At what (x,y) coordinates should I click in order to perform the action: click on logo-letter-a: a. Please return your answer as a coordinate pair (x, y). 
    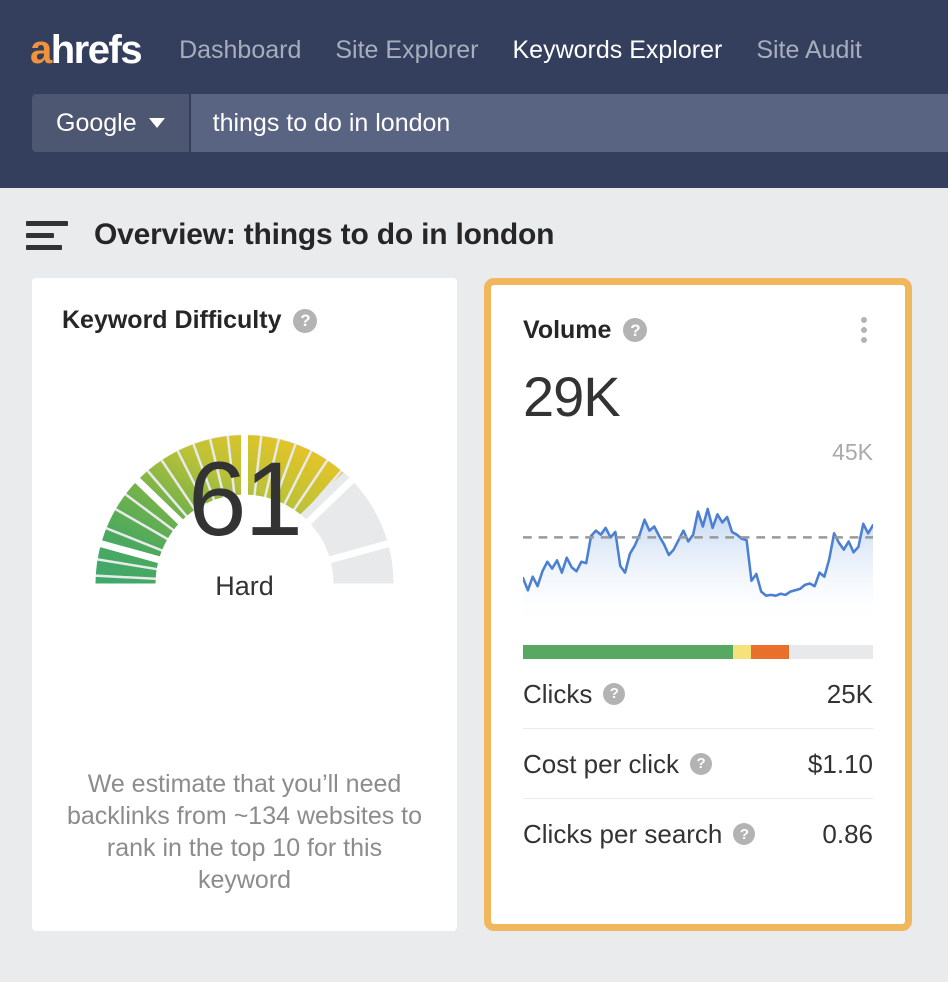
    Looking at the image, I should click on (41, 50).